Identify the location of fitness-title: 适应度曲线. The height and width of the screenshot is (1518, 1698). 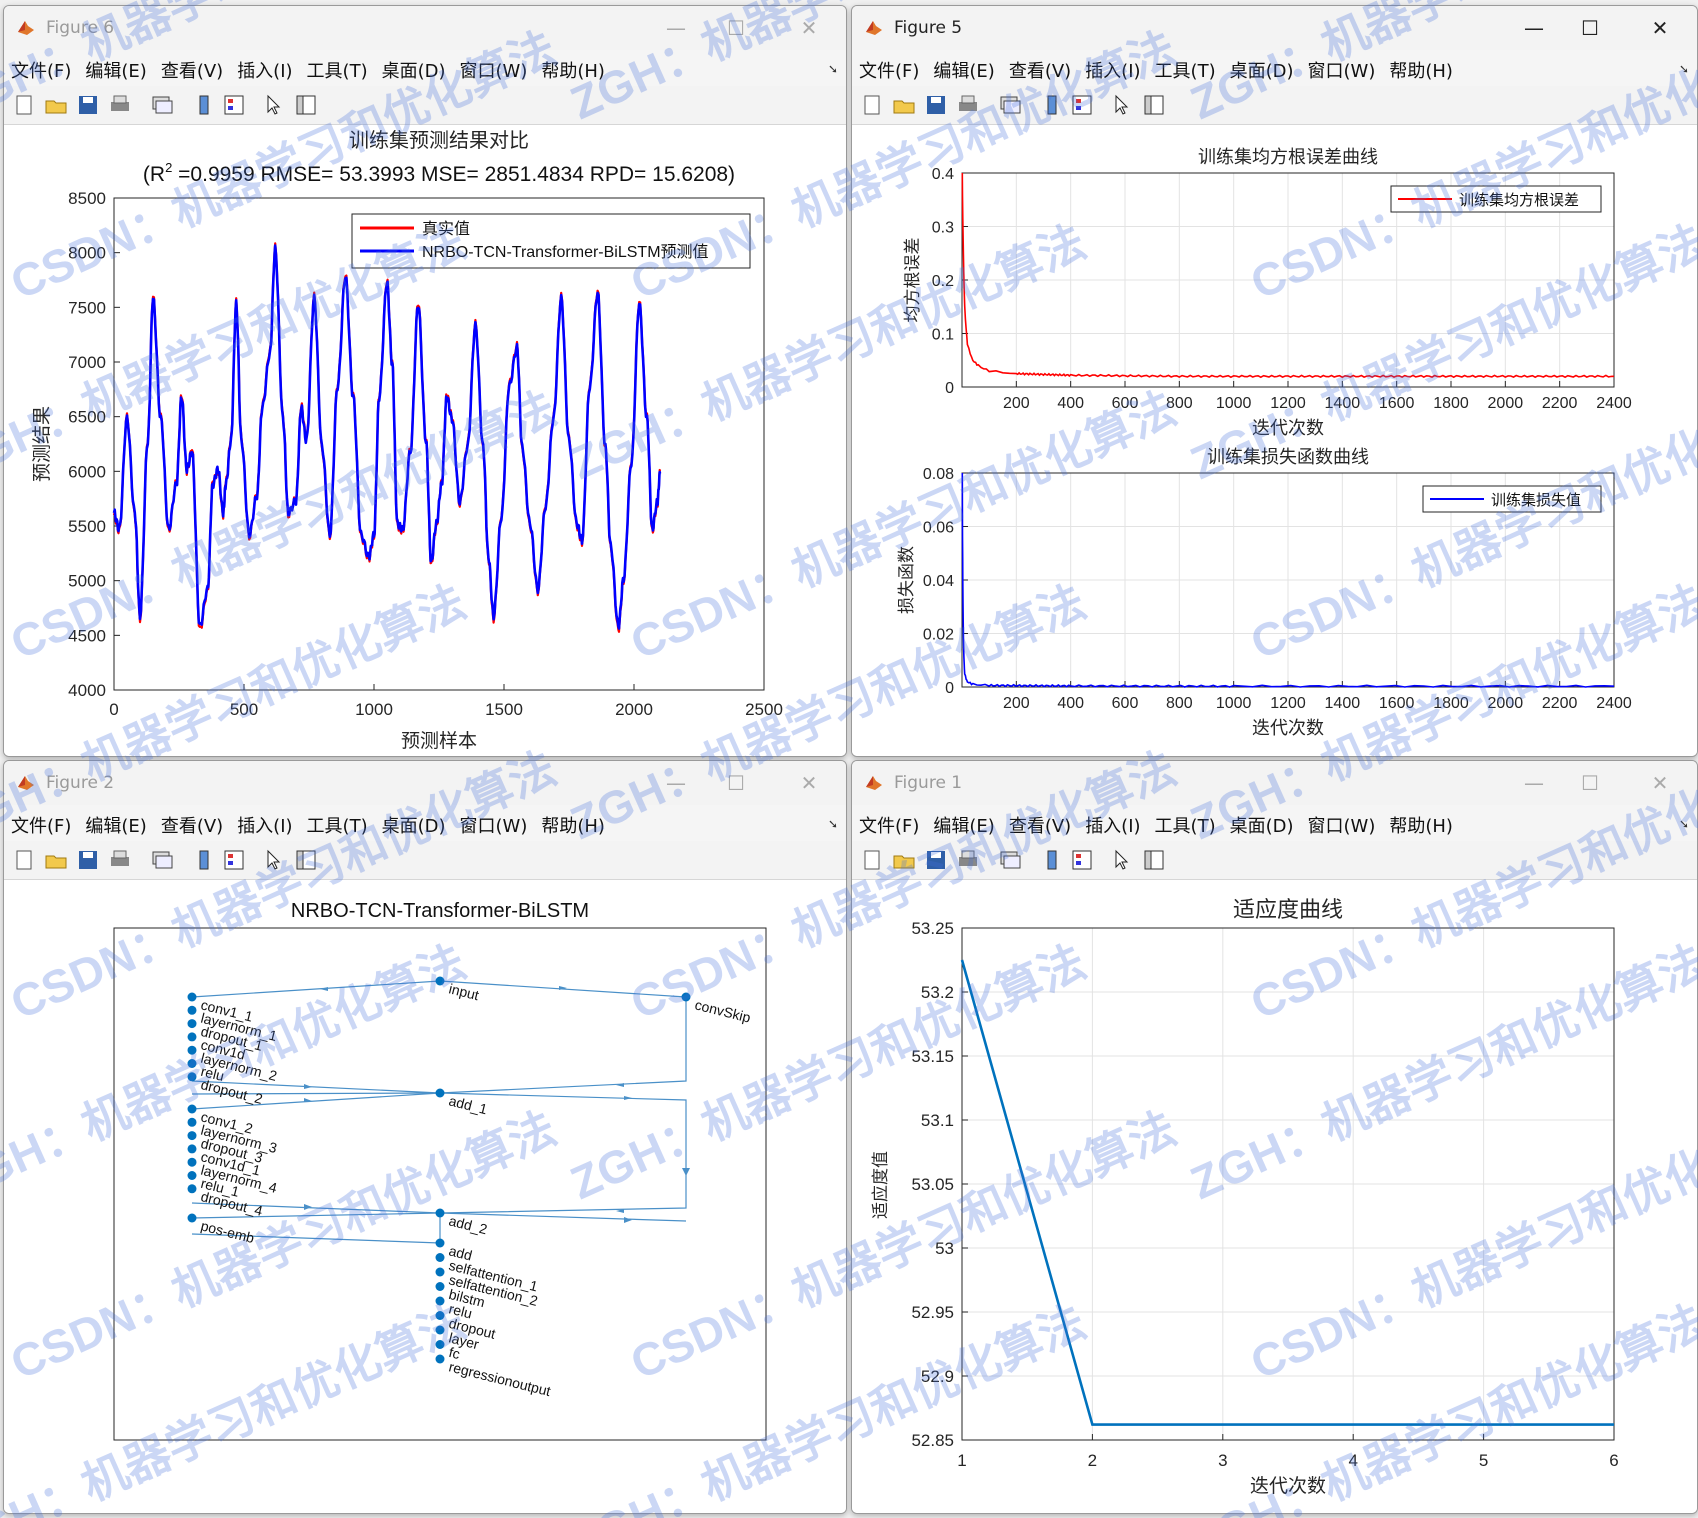
(1288, 910).